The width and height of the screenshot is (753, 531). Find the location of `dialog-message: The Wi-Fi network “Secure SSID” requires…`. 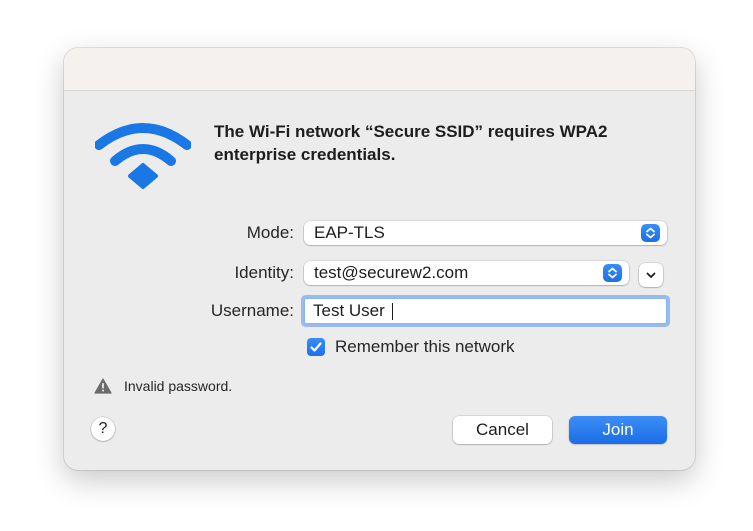

dialog-message: The Wi-Fi network “Secure SSID” requires… is located at coordinates (449, 143).